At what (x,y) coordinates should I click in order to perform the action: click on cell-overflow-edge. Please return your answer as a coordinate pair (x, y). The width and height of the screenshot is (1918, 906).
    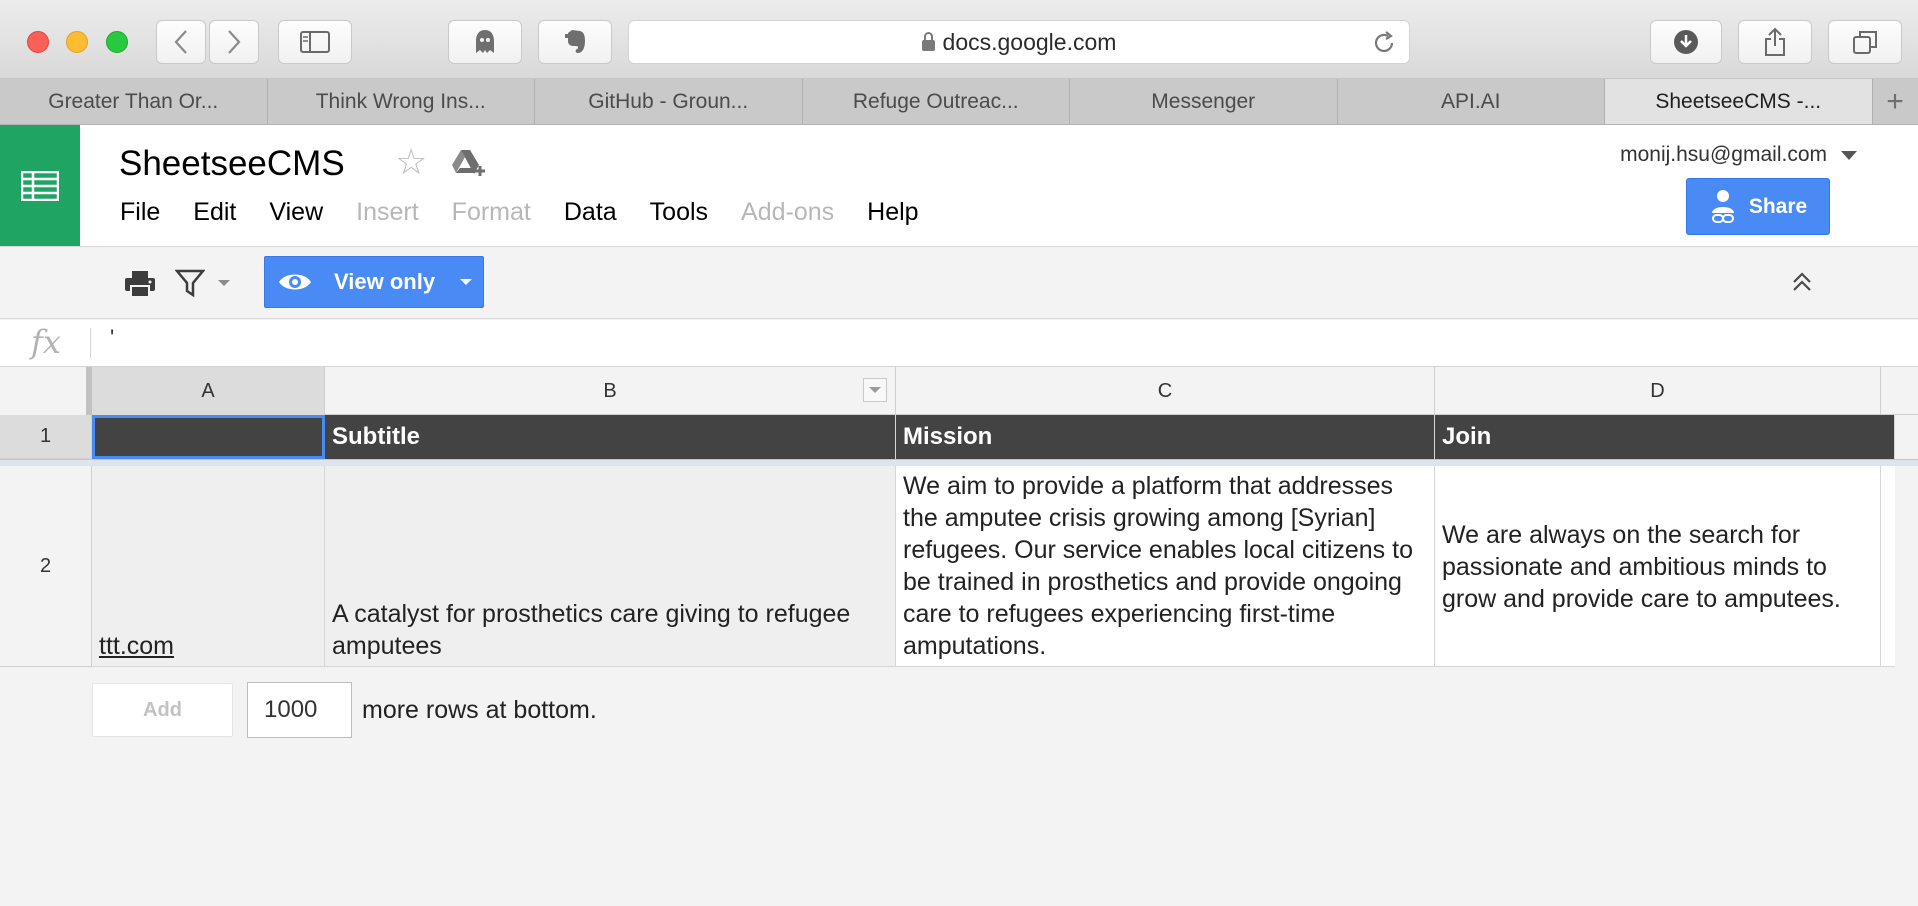
    Looking at the image, I should click on (1888, 566).